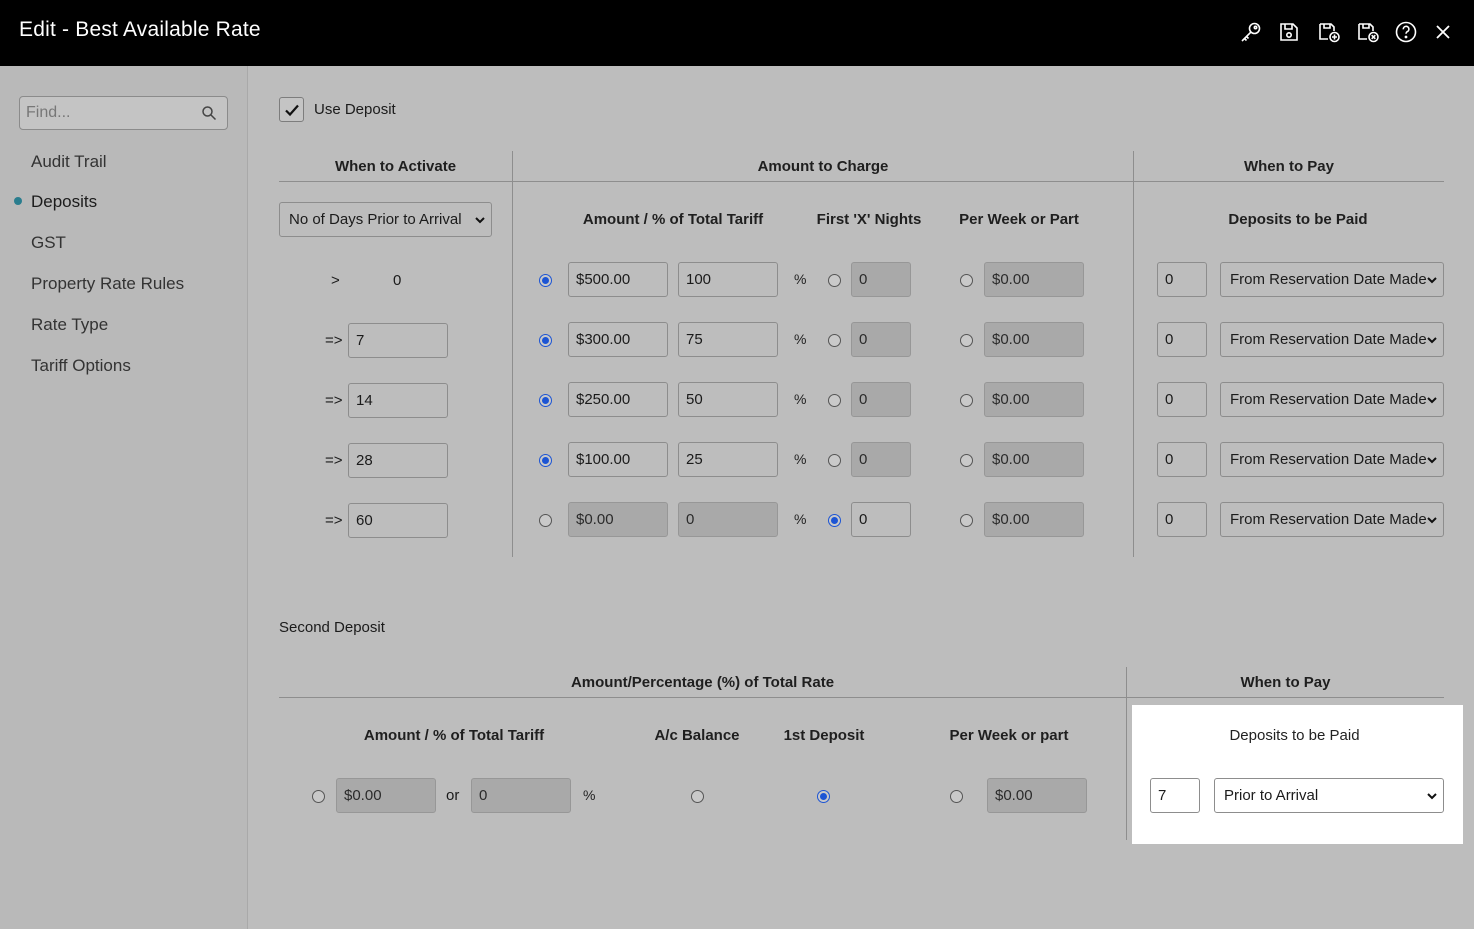 Image resolution: width=1474 pixels, height=929 pixels. What do you see at coordinates (1443, 32) in the screenshot?
I see `close-icon` at bounding box center [1443, 32].